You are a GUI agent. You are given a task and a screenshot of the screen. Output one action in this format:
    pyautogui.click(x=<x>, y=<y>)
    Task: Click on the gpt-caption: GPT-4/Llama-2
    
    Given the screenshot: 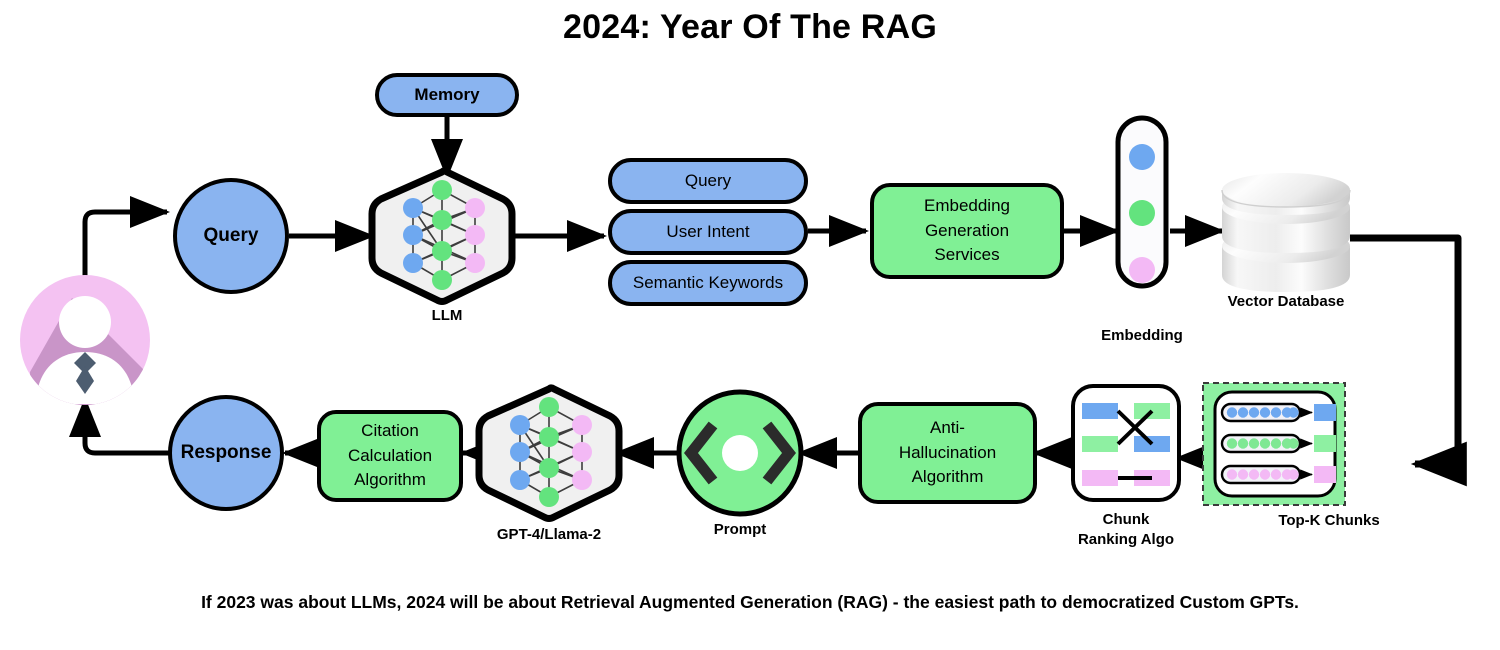 What is the action you would take?
    pyautogui.click(x=549, y=534)
    